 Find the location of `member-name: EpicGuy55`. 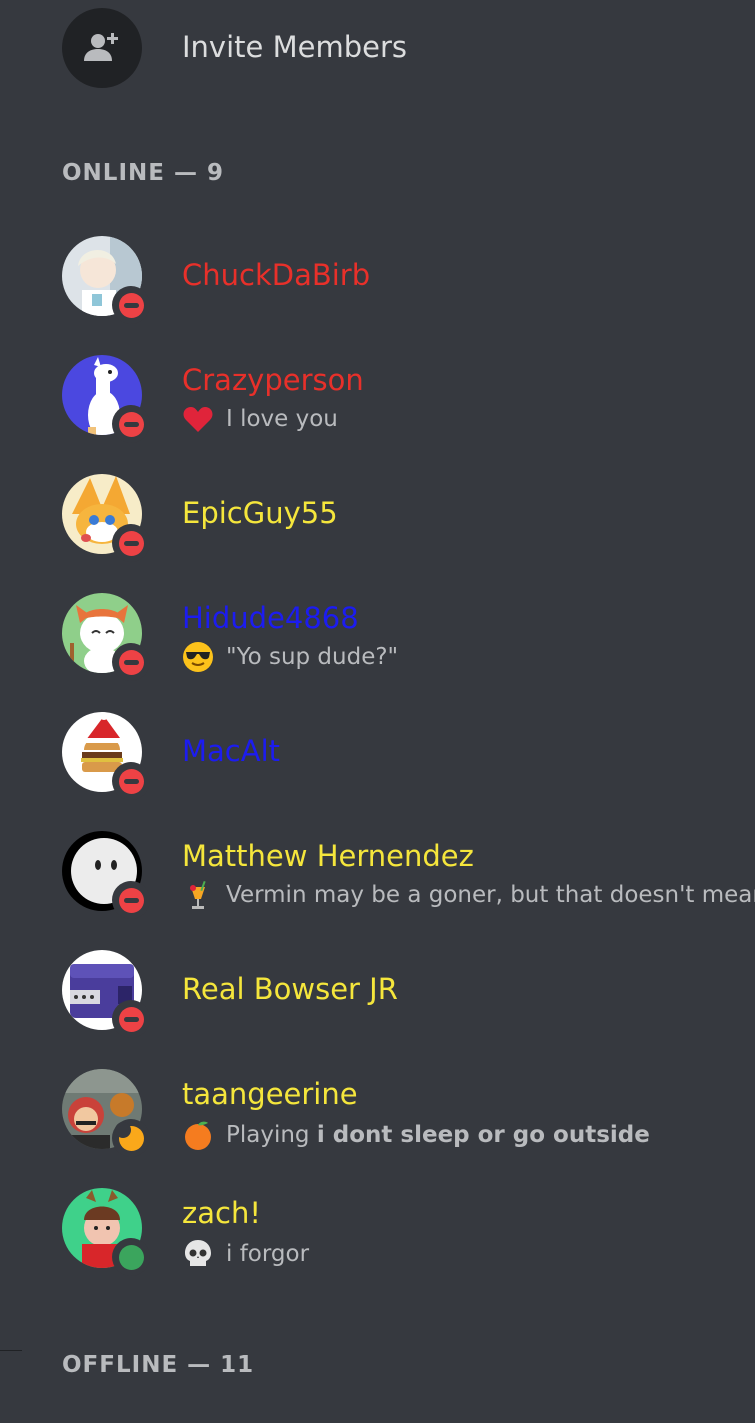

member-name: EpicGuy55 is located at coordinates (260, 513).